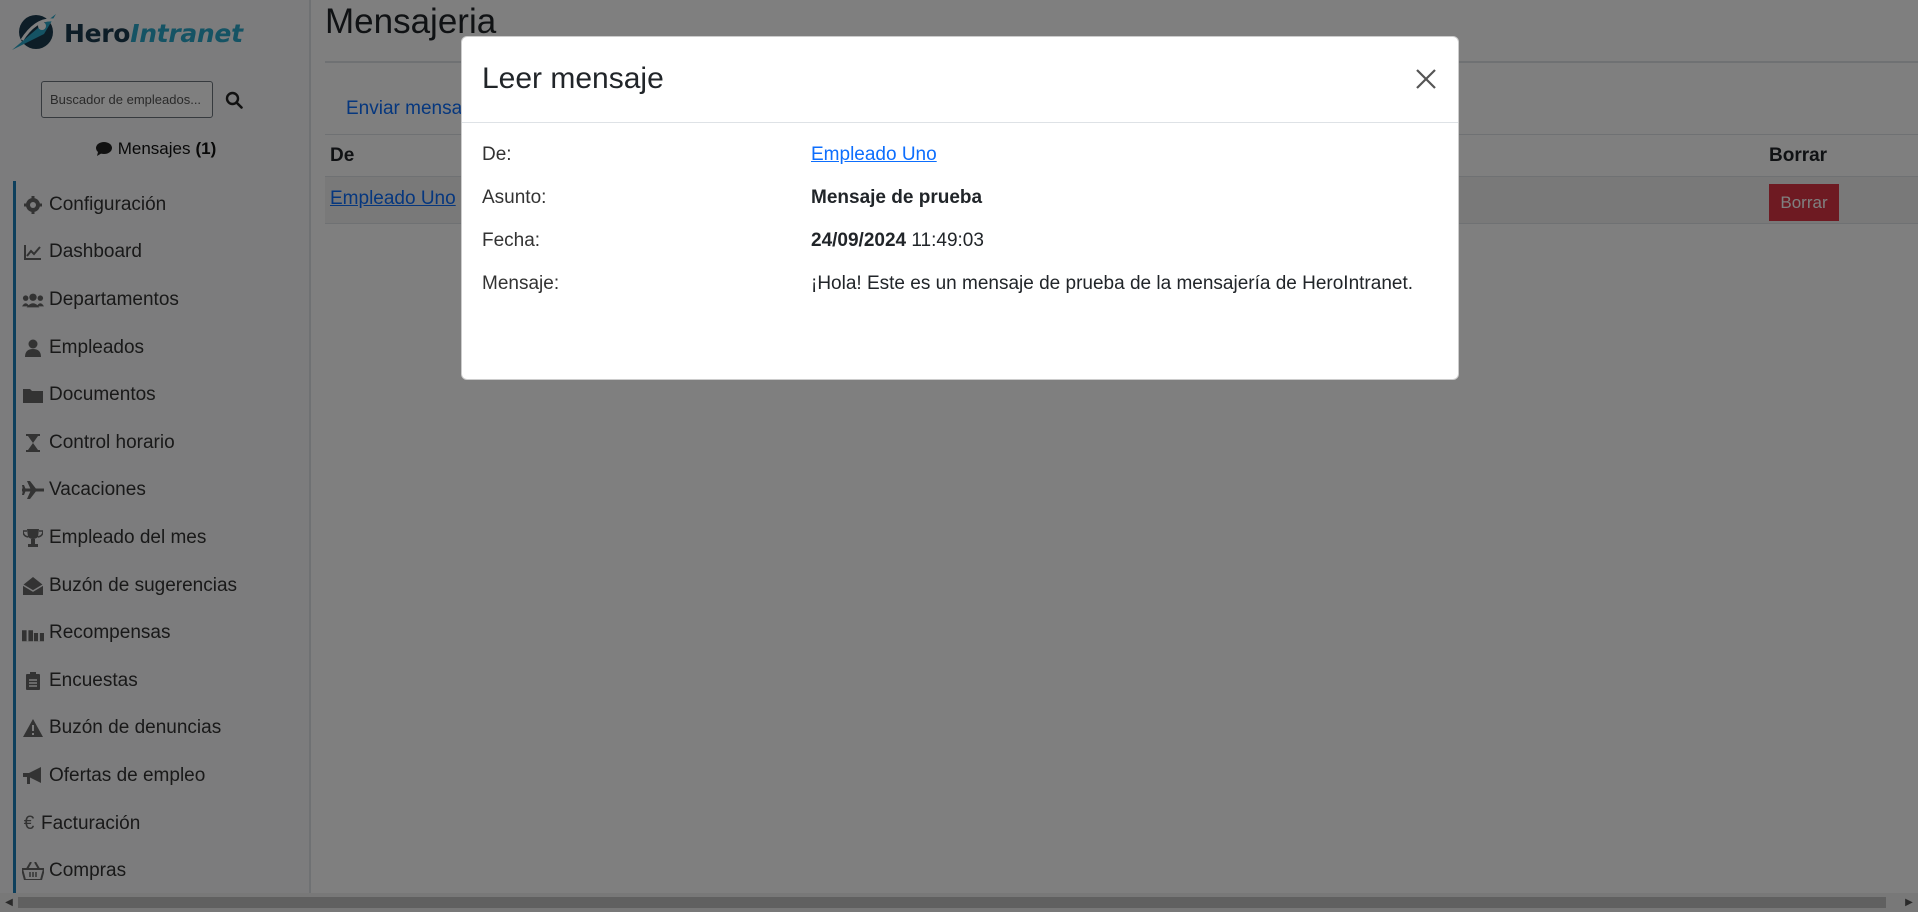 The height and width of the screenshot is (912, 1918). I want to click on message-date-row: Fecha: 24/09/2024 11:49:03, so click(962, 251).